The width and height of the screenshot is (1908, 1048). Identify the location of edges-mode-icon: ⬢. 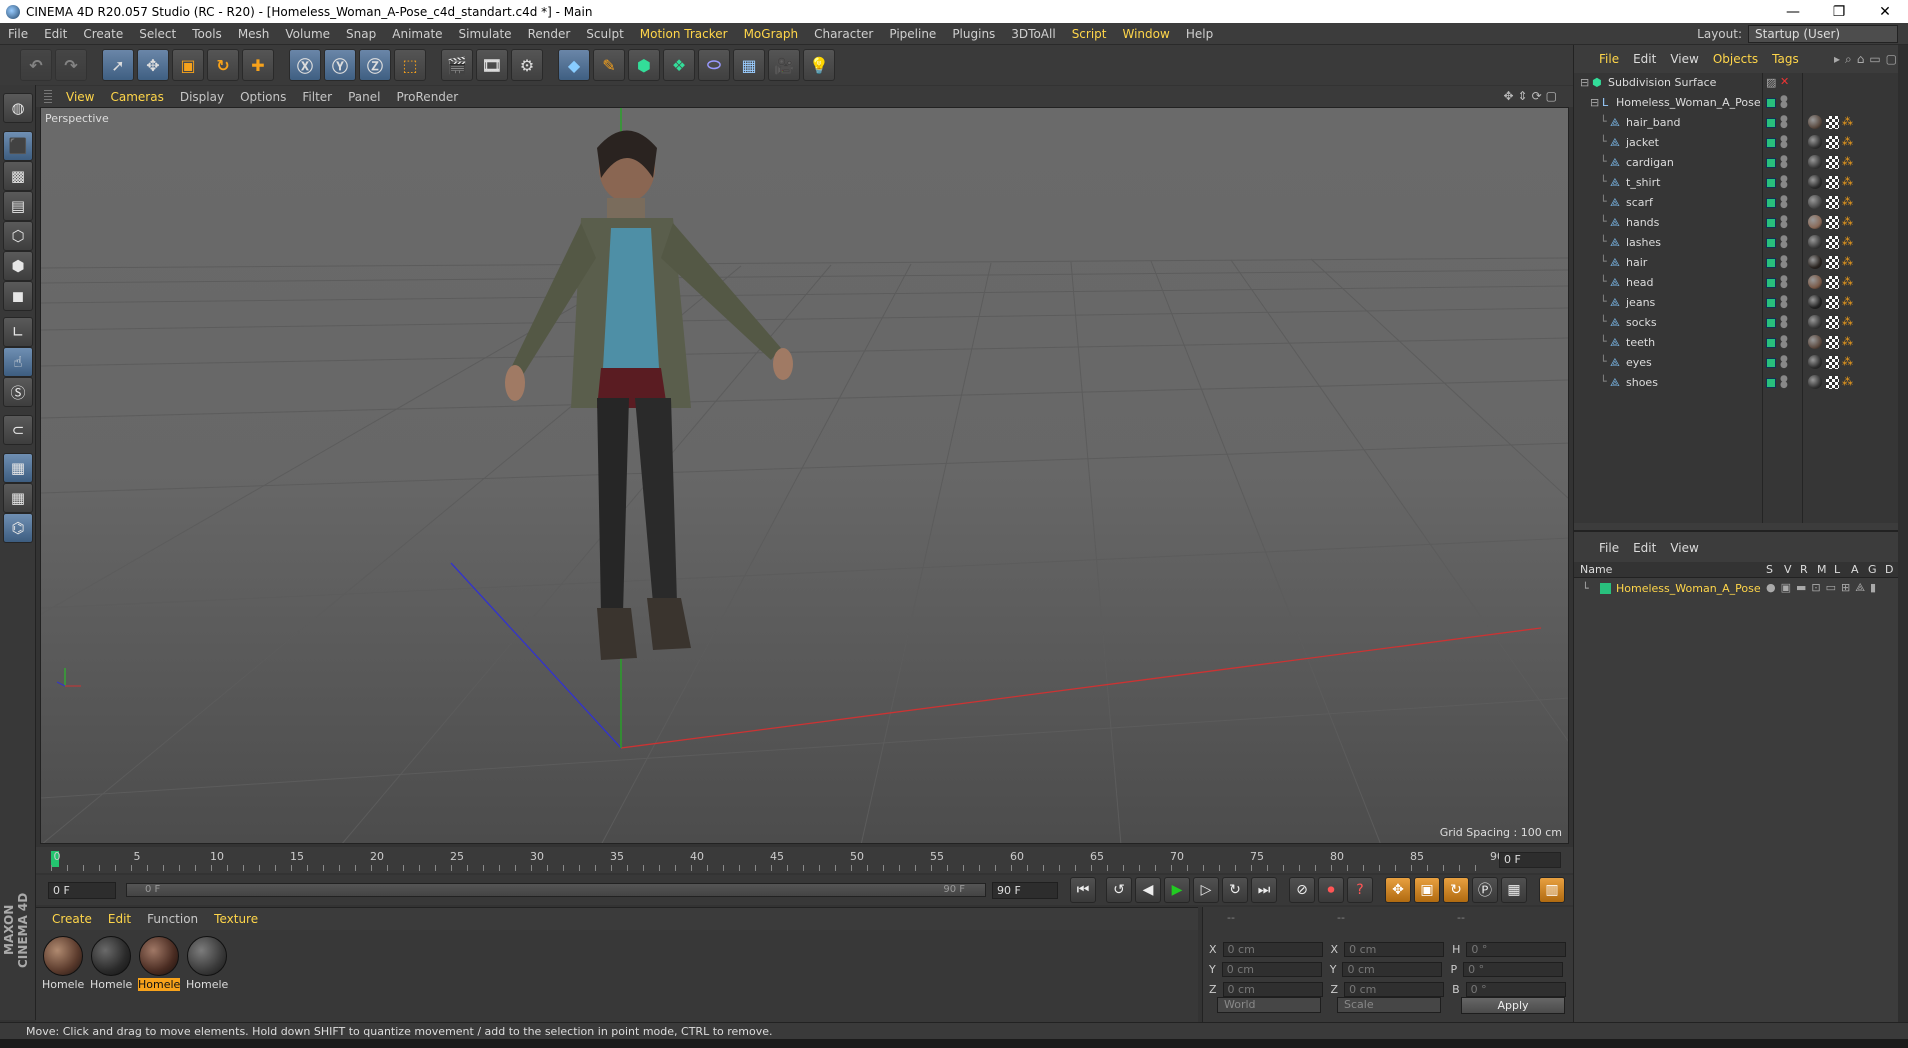
(18, 266).